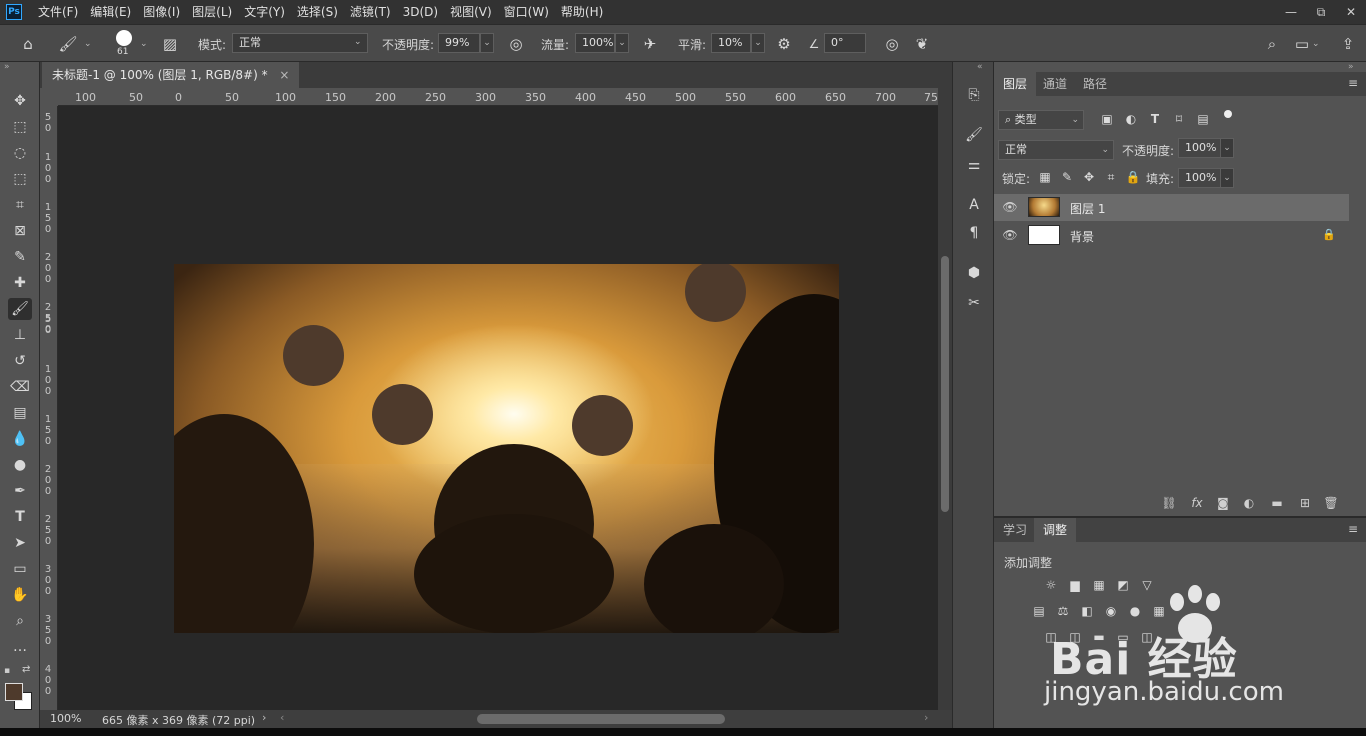 The height and width of the screenshot is (736, 1366). What do you see at coordinates (284, 75) in the screenshot?
I see `close-tab-icon: ×` at bounding box center [284, 75].